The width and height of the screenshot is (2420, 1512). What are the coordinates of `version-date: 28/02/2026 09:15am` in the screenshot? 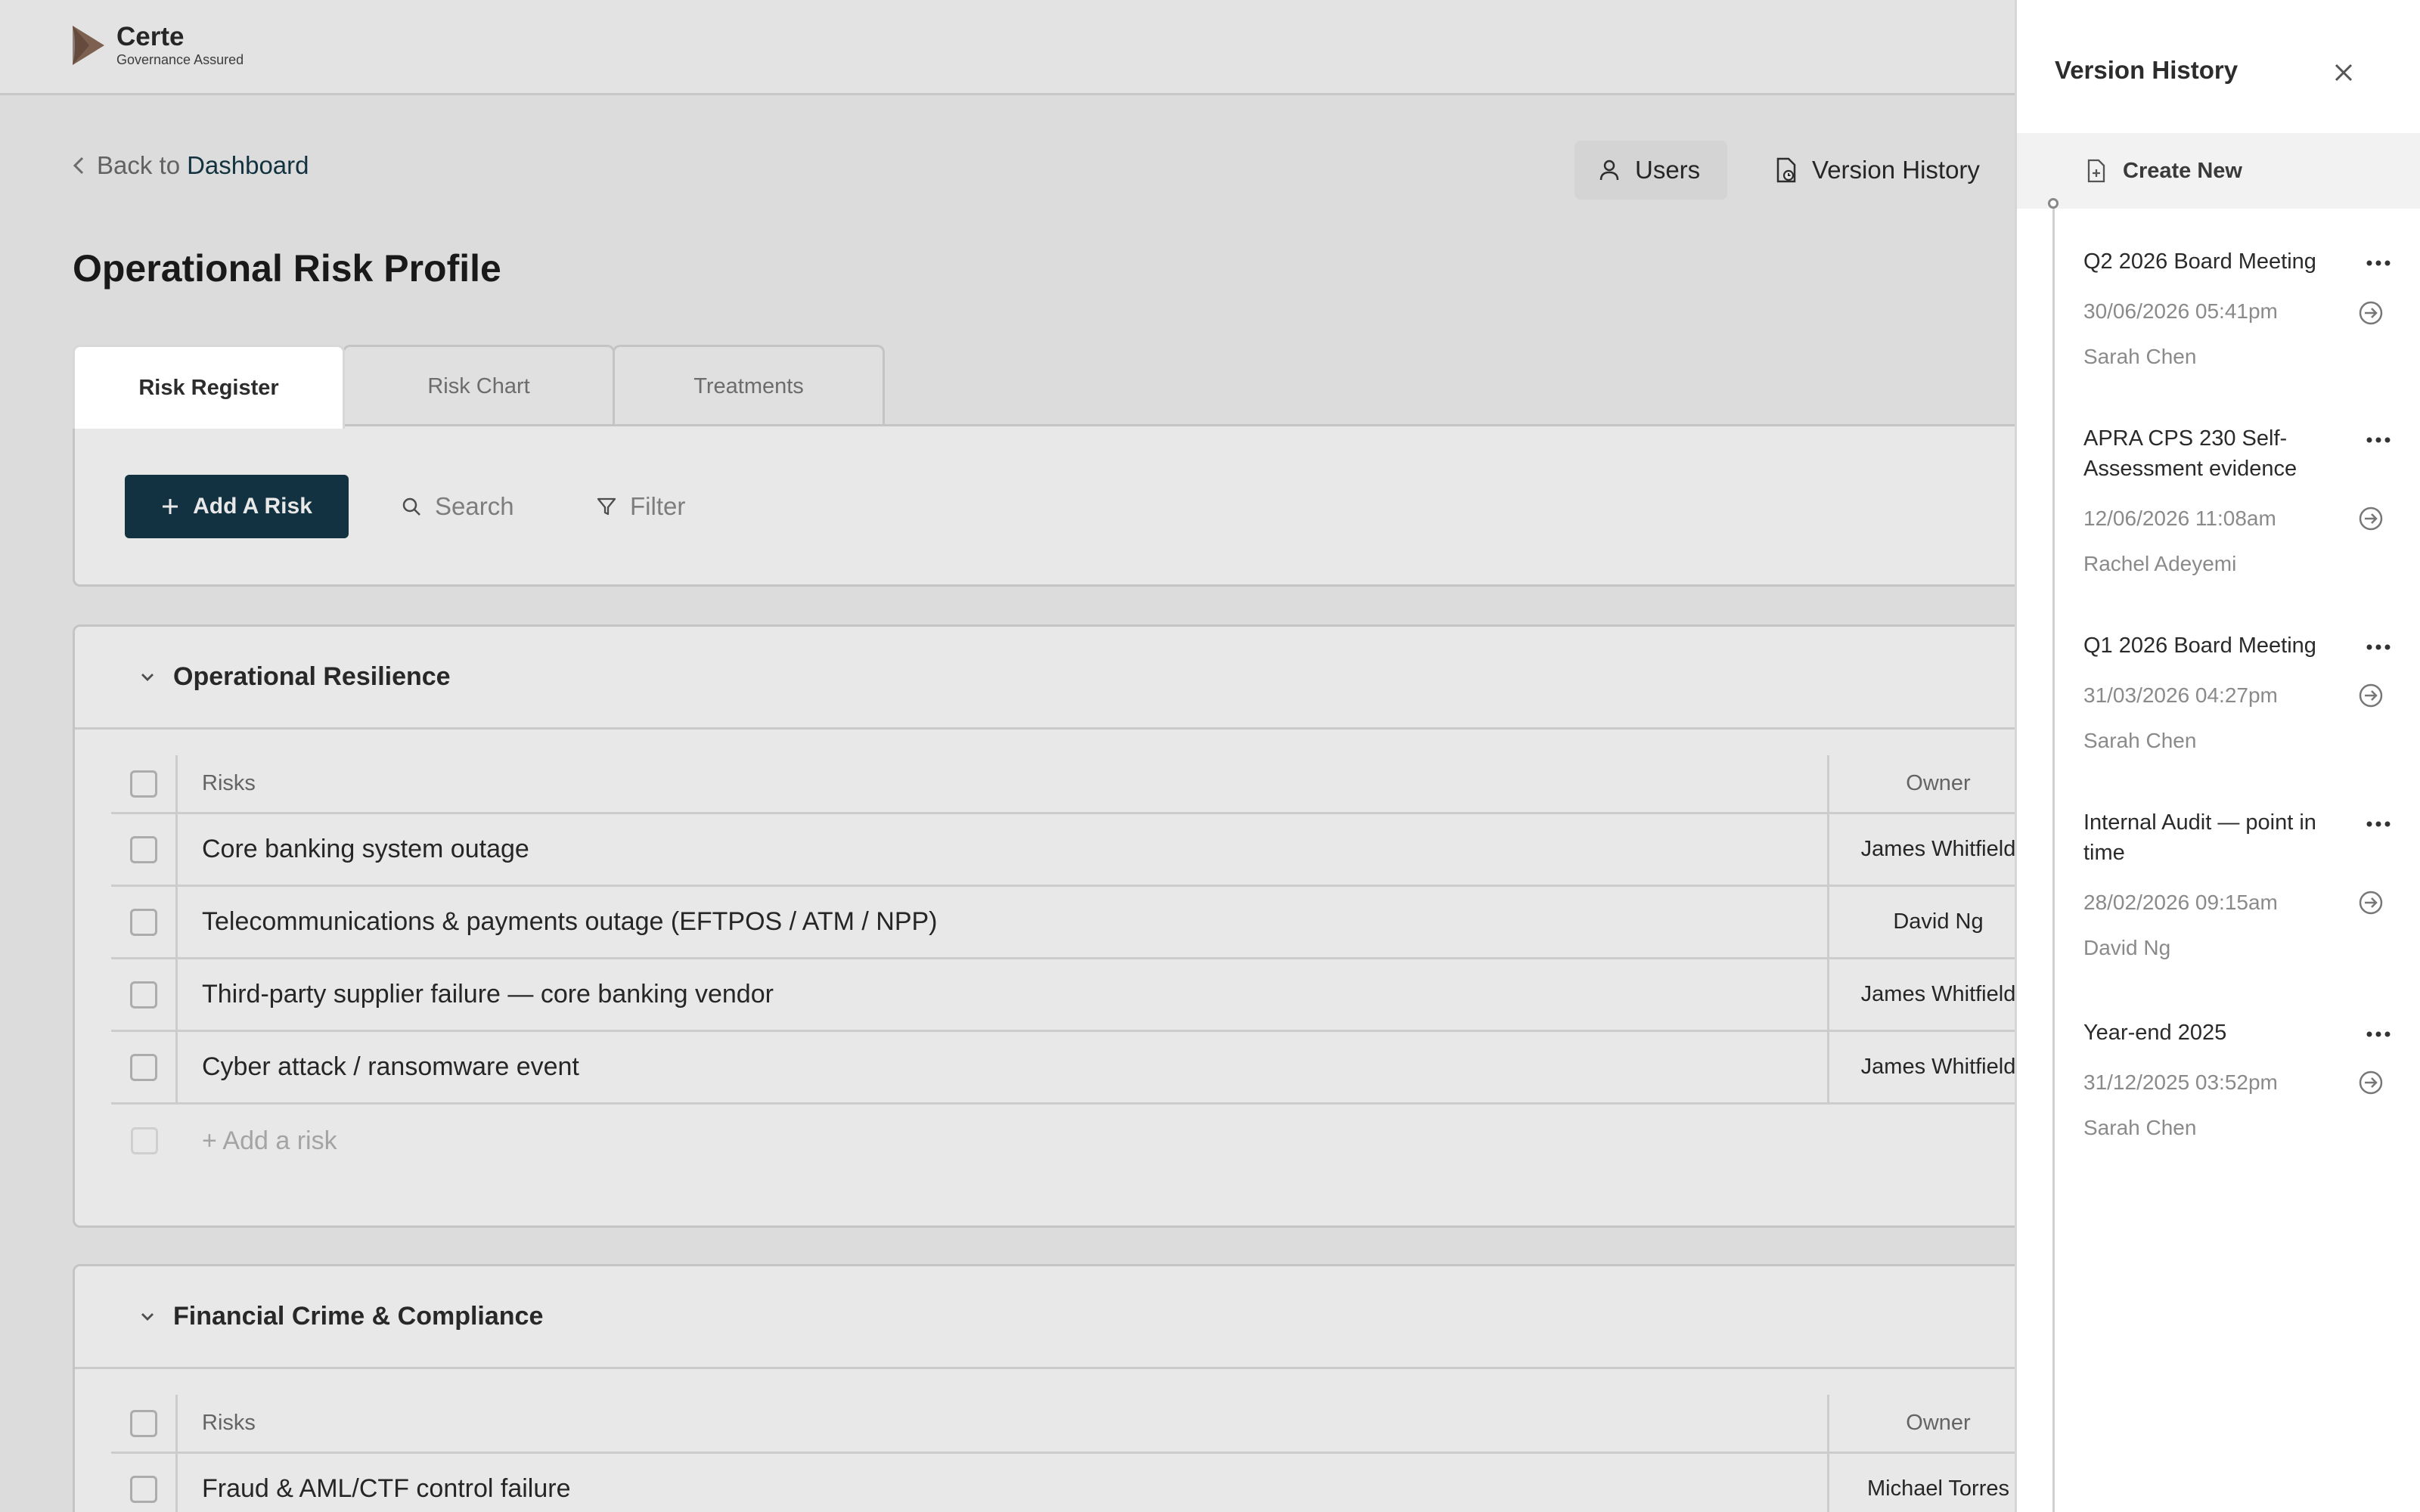 It's located at (2180, 902).